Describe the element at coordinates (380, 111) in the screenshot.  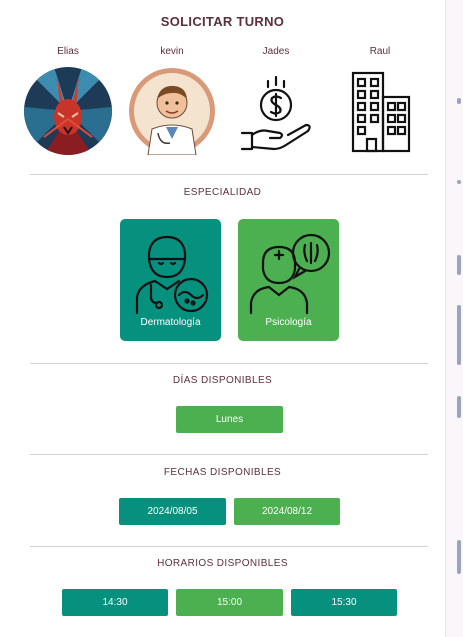
I see `building-icon` at that location.